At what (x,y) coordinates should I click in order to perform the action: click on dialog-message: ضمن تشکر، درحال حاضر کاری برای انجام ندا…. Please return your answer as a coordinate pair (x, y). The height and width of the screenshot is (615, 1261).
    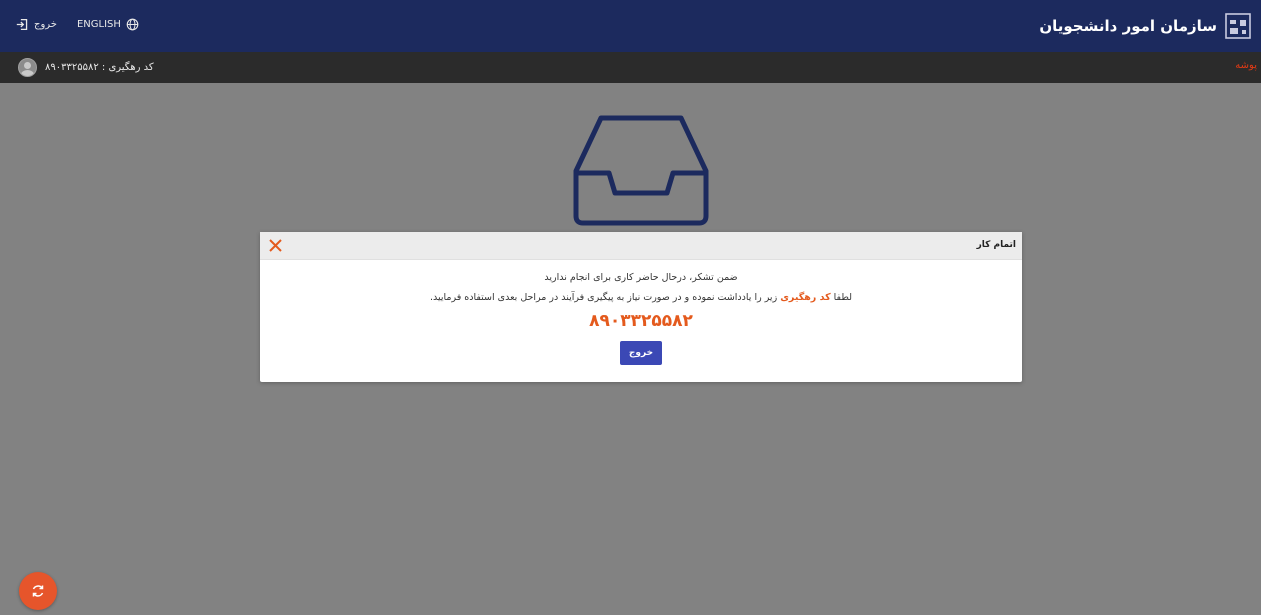
    Looking at the image, I should click on (641, 277).